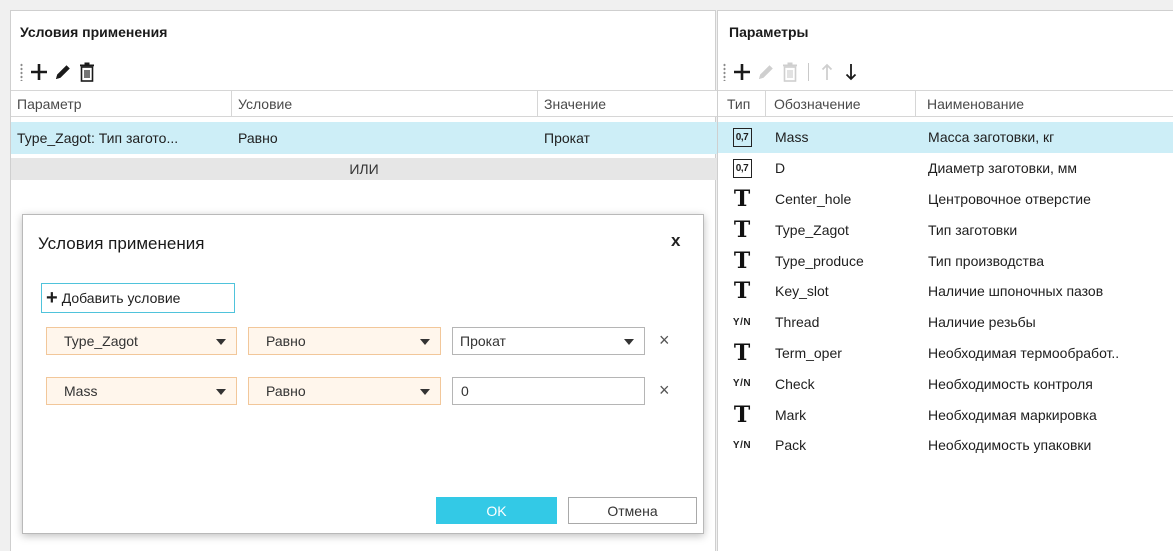 Image resolution: width=1173 pixels, height=551 pixels. I want to click on cancel-button: Отмена, so click(632, 510).